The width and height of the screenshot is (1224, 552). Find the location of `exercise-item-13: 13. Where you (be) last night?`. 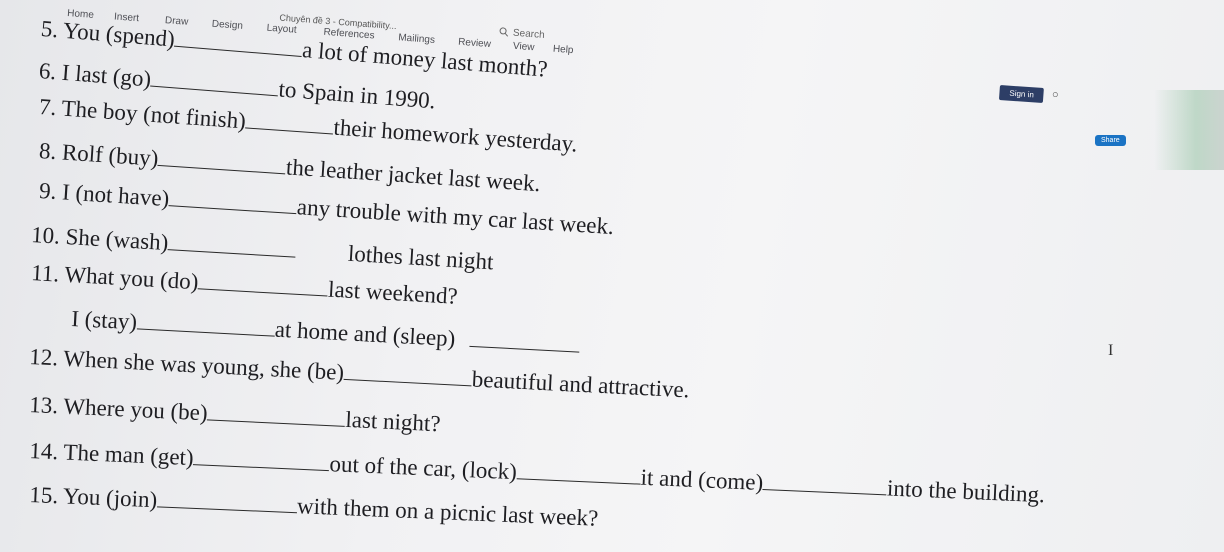

exercise-item-13: 13. Where you (be) last night? is located at coordinates (235, 414).